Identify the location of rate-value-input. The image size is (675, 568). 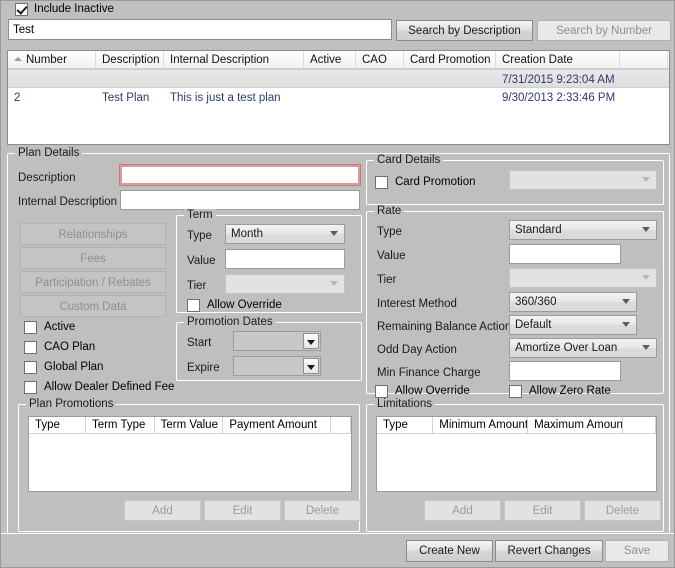
(565, 254).